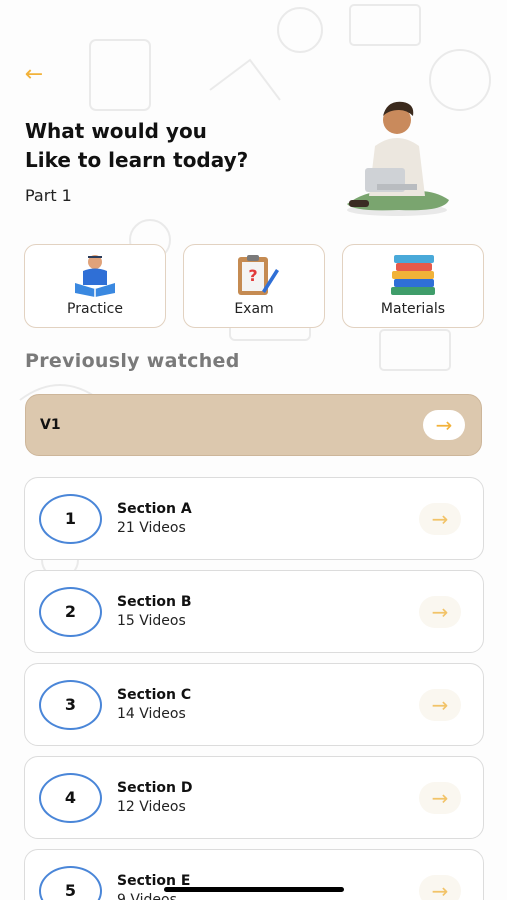 The width and height of the screenshot is (507, 900). Describe the element at coordinates (154, 601) in the screenshot. I see `section-title: Section B` at that location.